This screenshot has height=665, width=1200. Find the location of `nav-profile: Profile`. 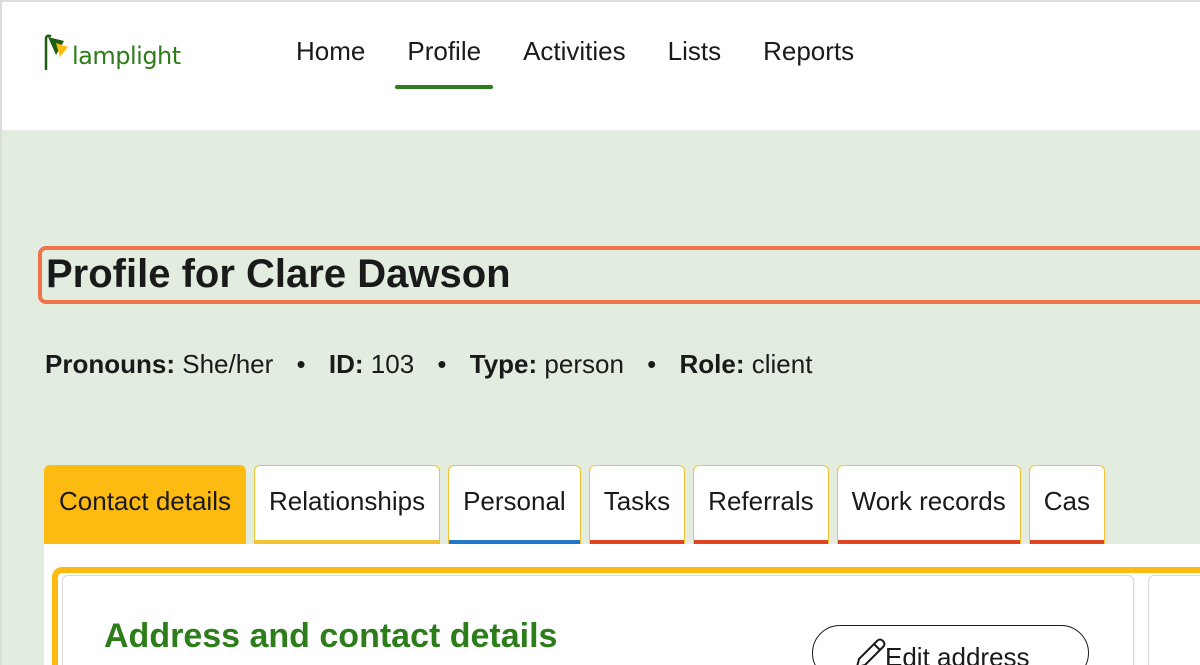

nav-profile: Profile is located at coordinates (444, 59).